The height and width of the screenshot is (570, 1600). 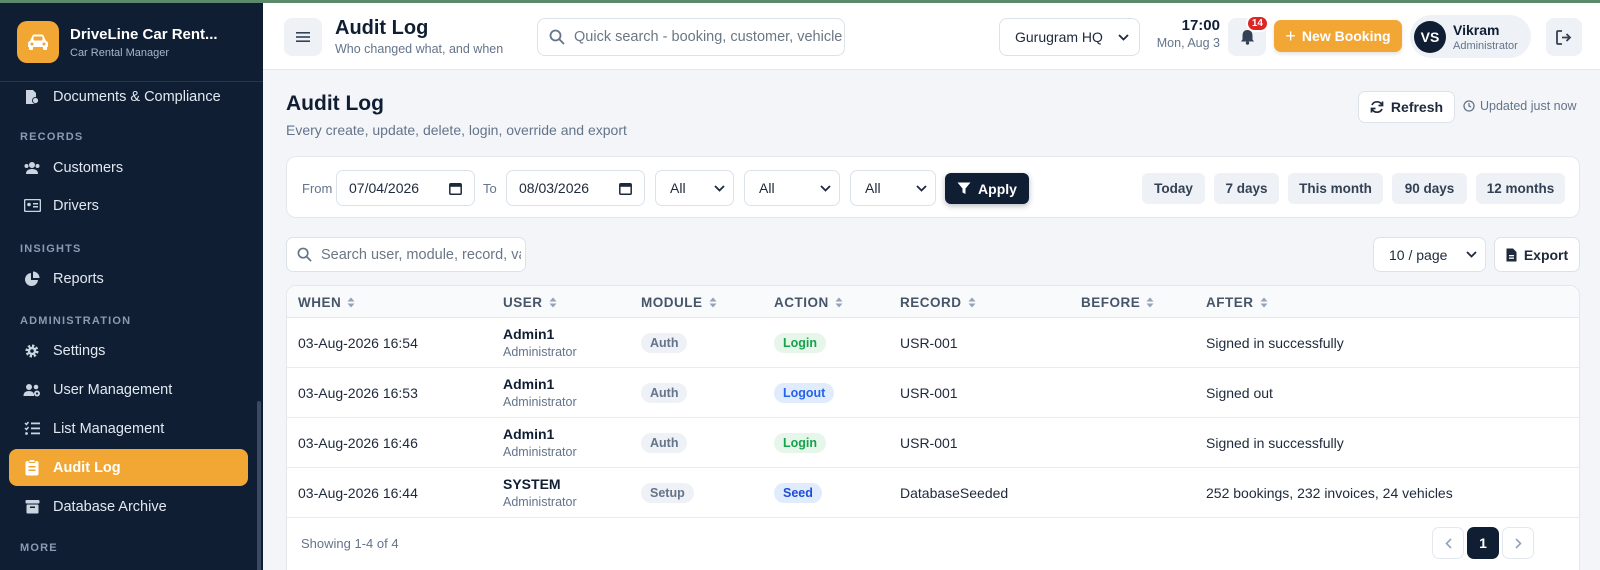 What do you see at coordinates (1177, 33) in the screenshot?
I see `clock: 17:00 Mon, Aug 3` at bounding box center [1177, 33].